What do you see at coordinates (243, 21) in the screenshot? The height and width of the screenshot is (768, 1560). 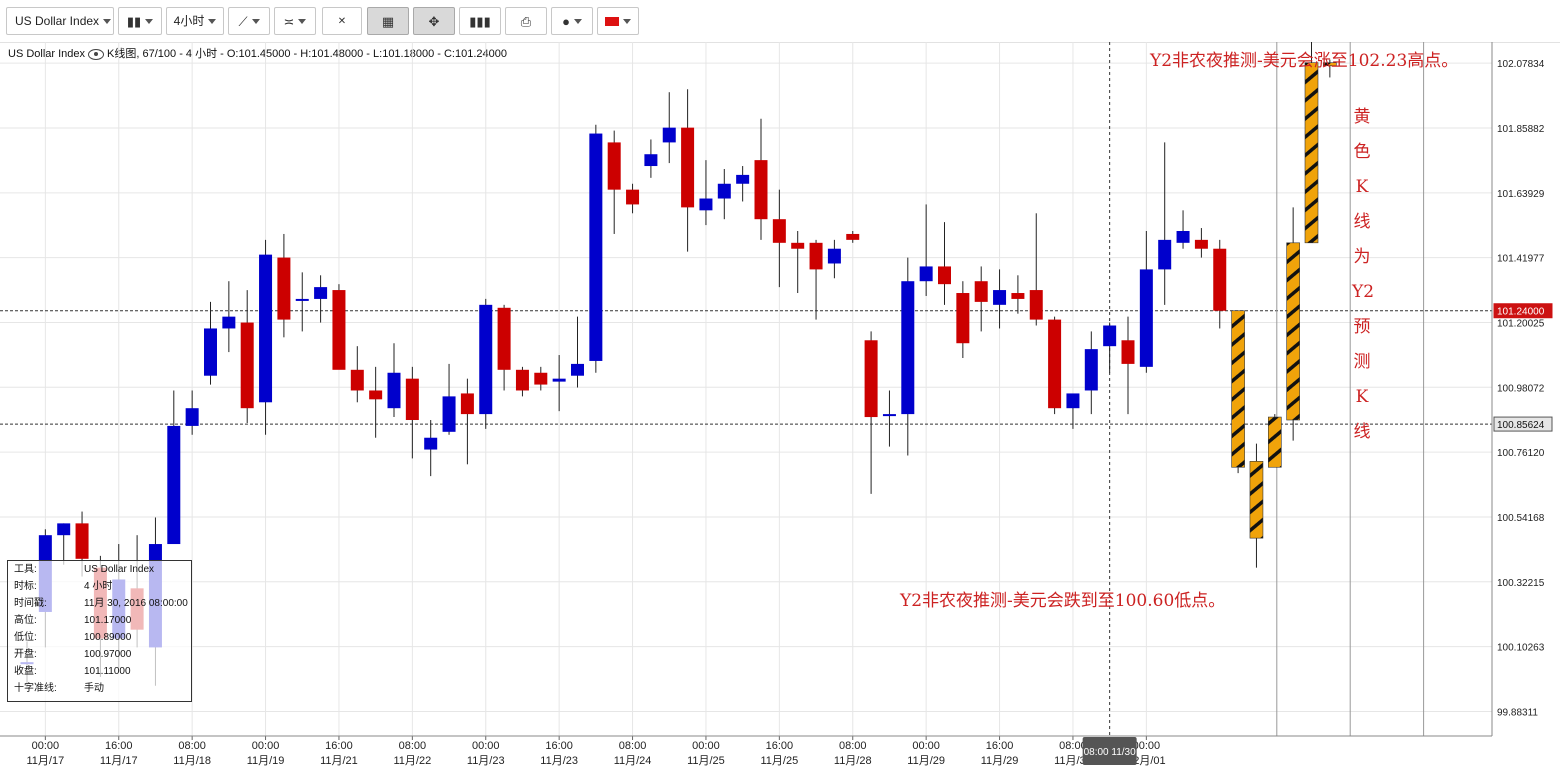 I see `line-tool-icon: ⟋` at bounding box center [243, 21].